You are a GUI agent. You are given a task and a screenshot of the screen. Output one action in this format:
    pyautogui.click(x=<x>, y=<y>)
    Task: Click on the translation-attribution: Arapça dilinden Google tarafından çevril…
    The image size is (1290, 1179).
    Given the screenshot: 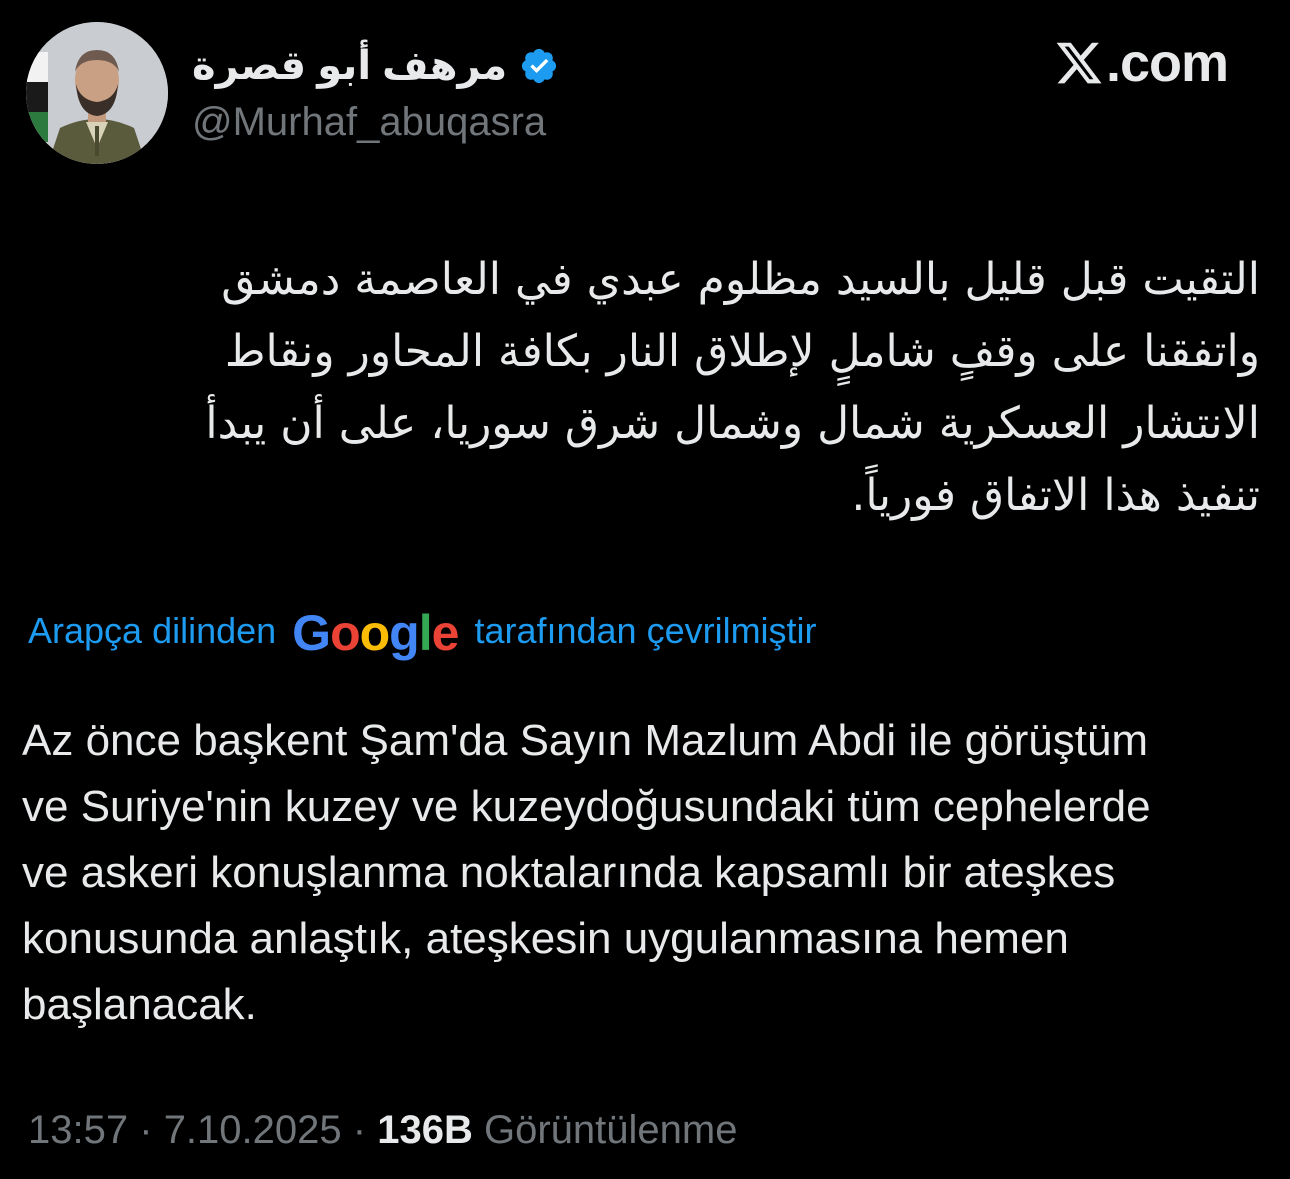 What is the action you would take?
    pyautogui.click(x=422, y=633)
    